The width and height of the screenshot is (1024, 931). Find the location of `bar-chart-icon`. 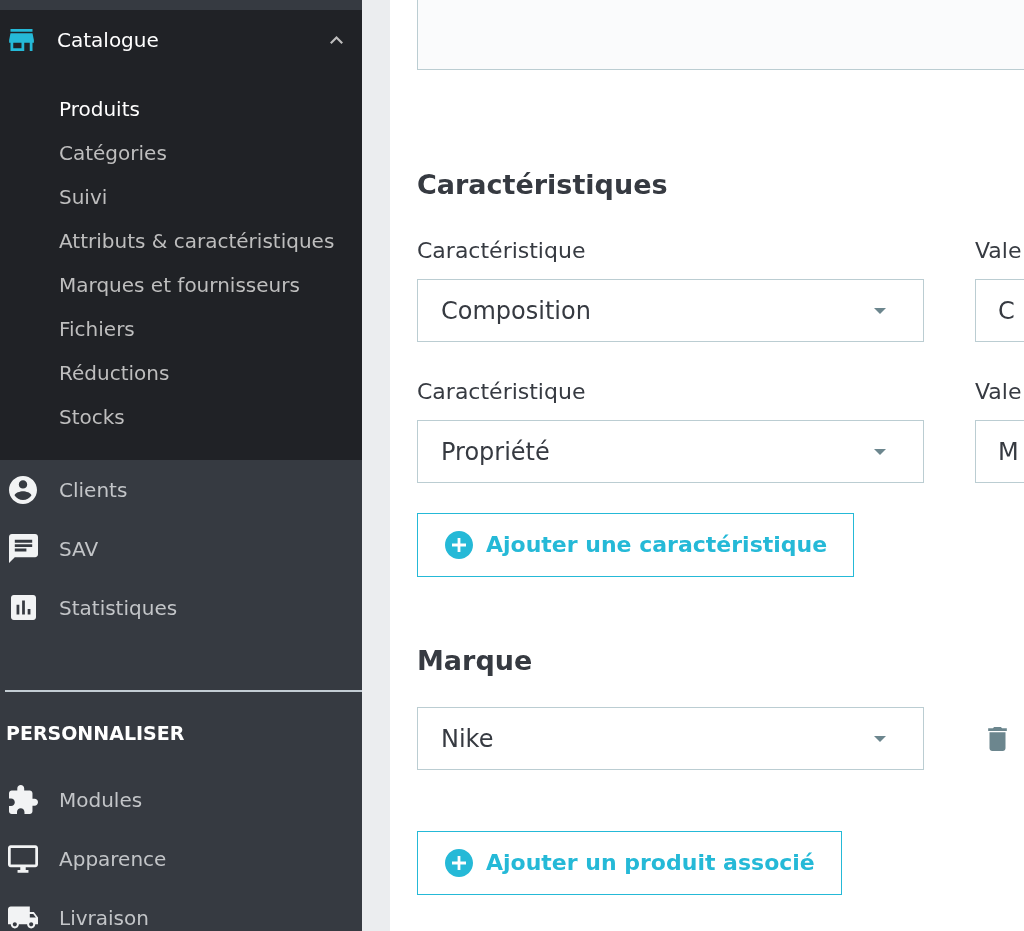

bar-chart-icon is located at coordinates (23, 607).